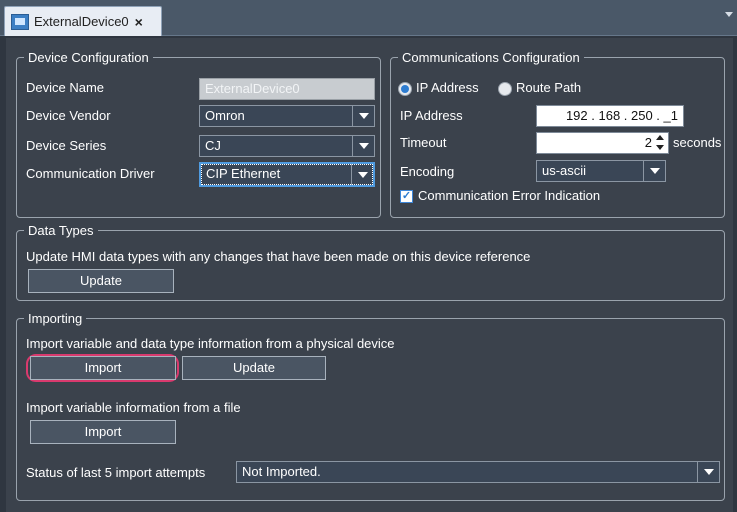 This screenshot has width=737, height=512. I want to click on import-from-device-button: Import, so click(103, 368).